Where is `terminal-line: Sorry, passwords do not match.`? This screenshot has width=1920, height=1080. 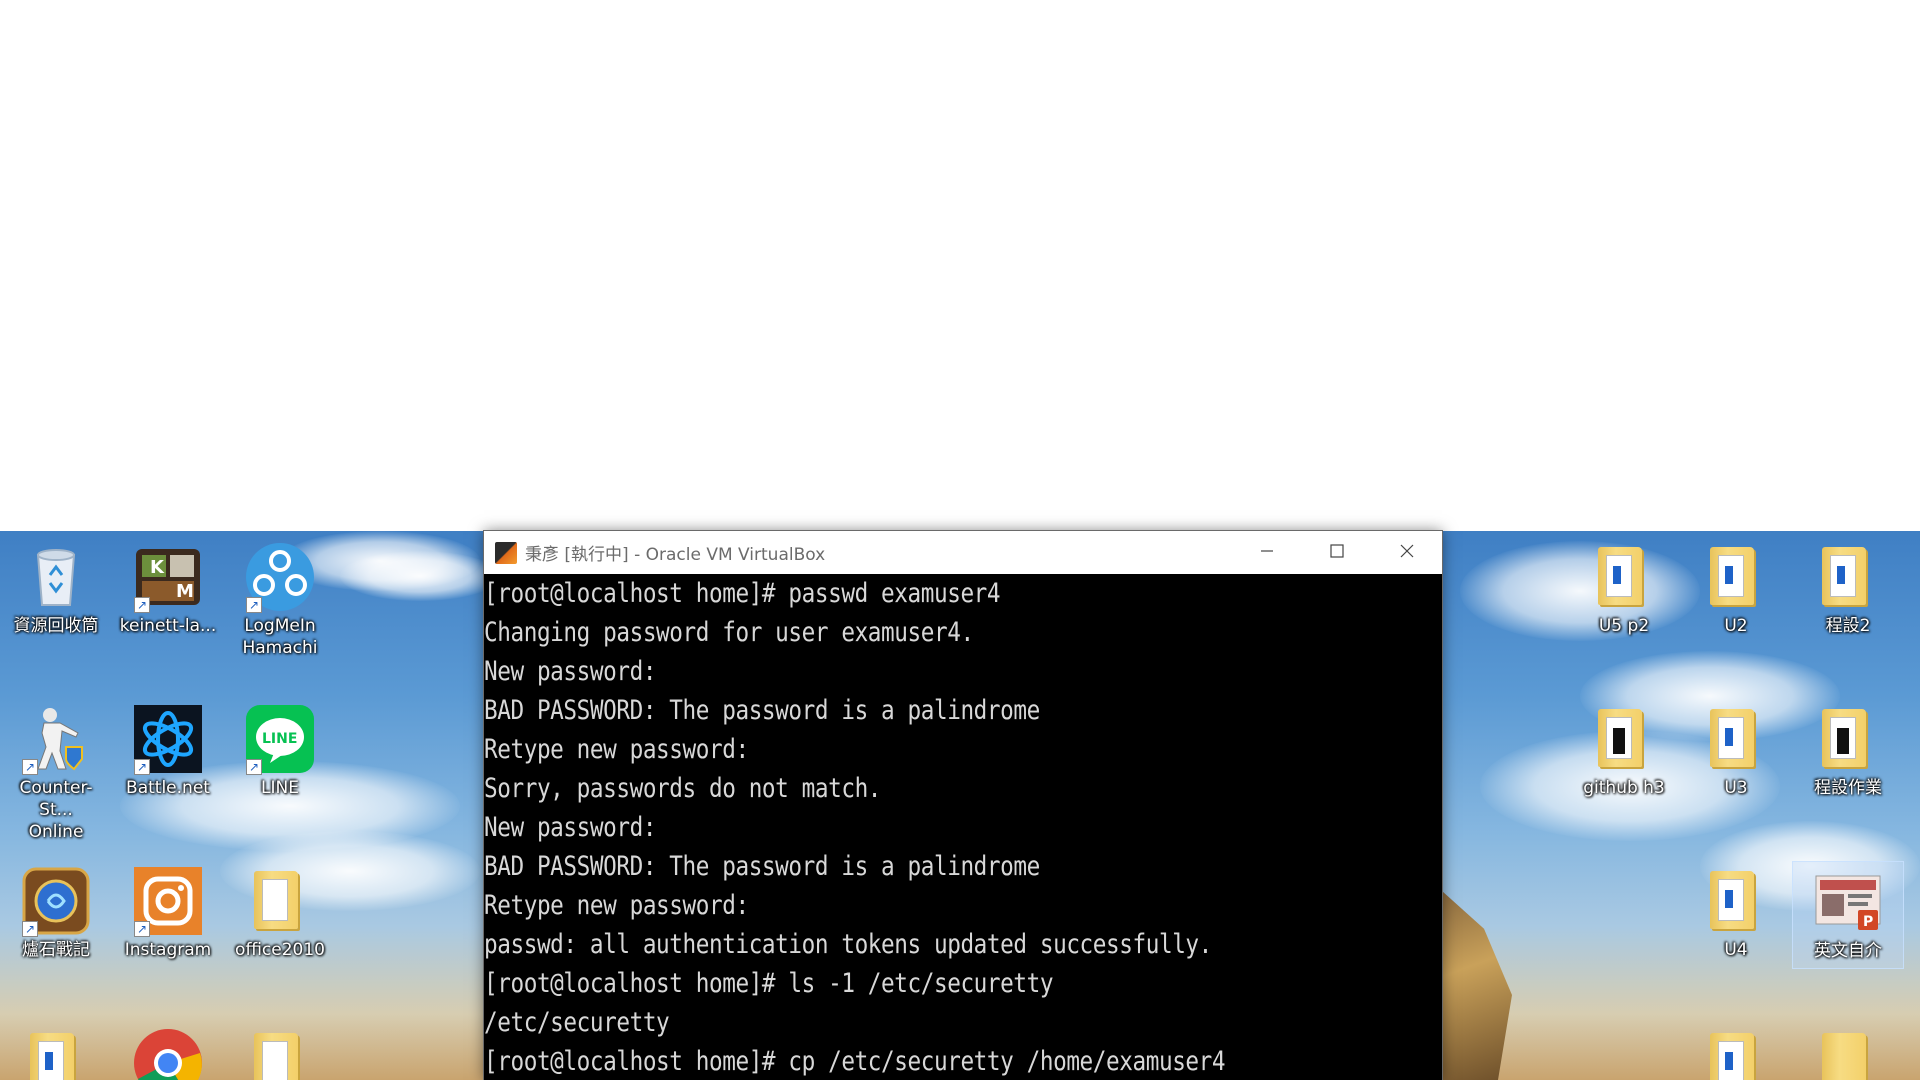 terminal-line: Sorry, passwords do not match. is located at coordinates (683, 788).